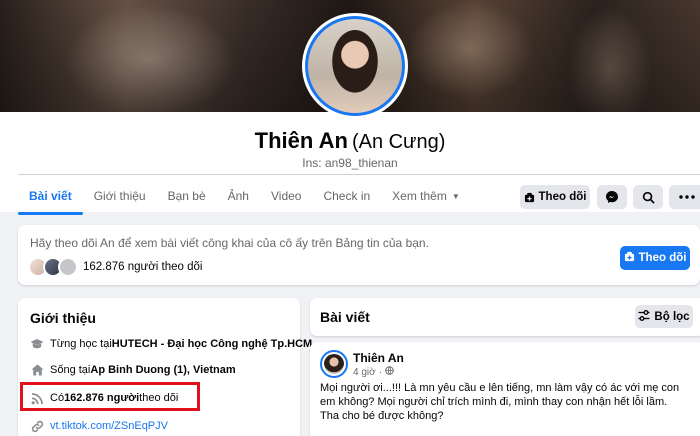  I want to click on tab-posts: Bài viết, so click(50, 196).